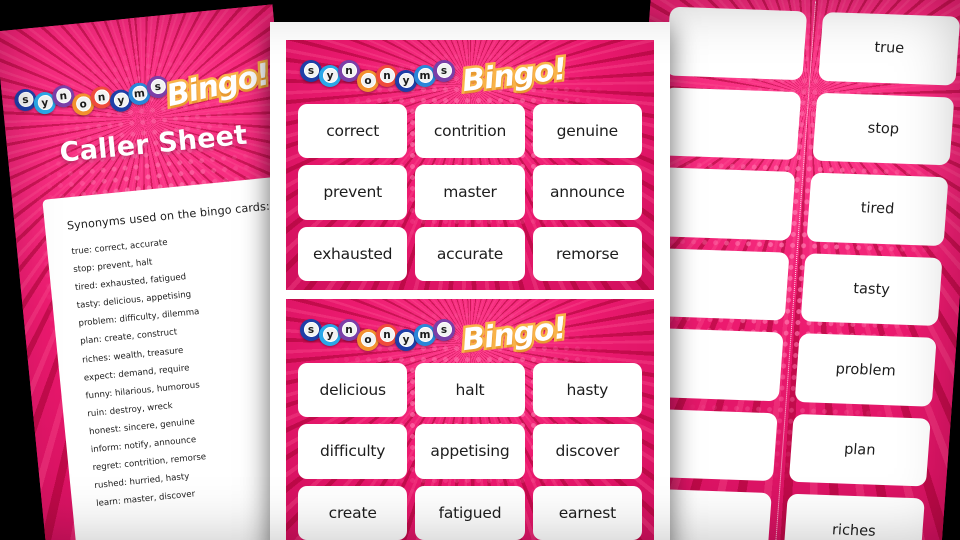 Image resolution: width=960 pixels, height=540 pixels. Describe the element at coordinates (470, 253) in the screenshot. I see `bingo-tile: accurate` at that location.